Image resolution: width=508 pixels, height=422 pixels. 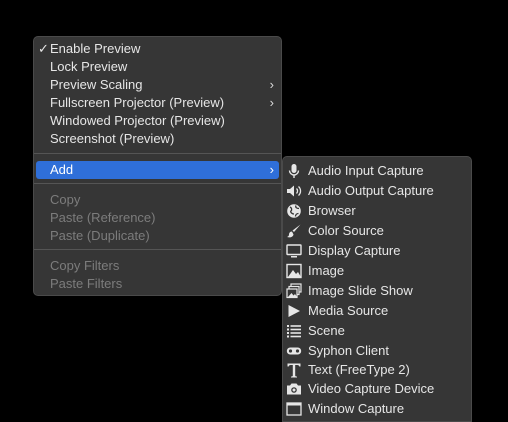 I want to click on submenu-item-label: Window Capture, so click(x=356, y=408).